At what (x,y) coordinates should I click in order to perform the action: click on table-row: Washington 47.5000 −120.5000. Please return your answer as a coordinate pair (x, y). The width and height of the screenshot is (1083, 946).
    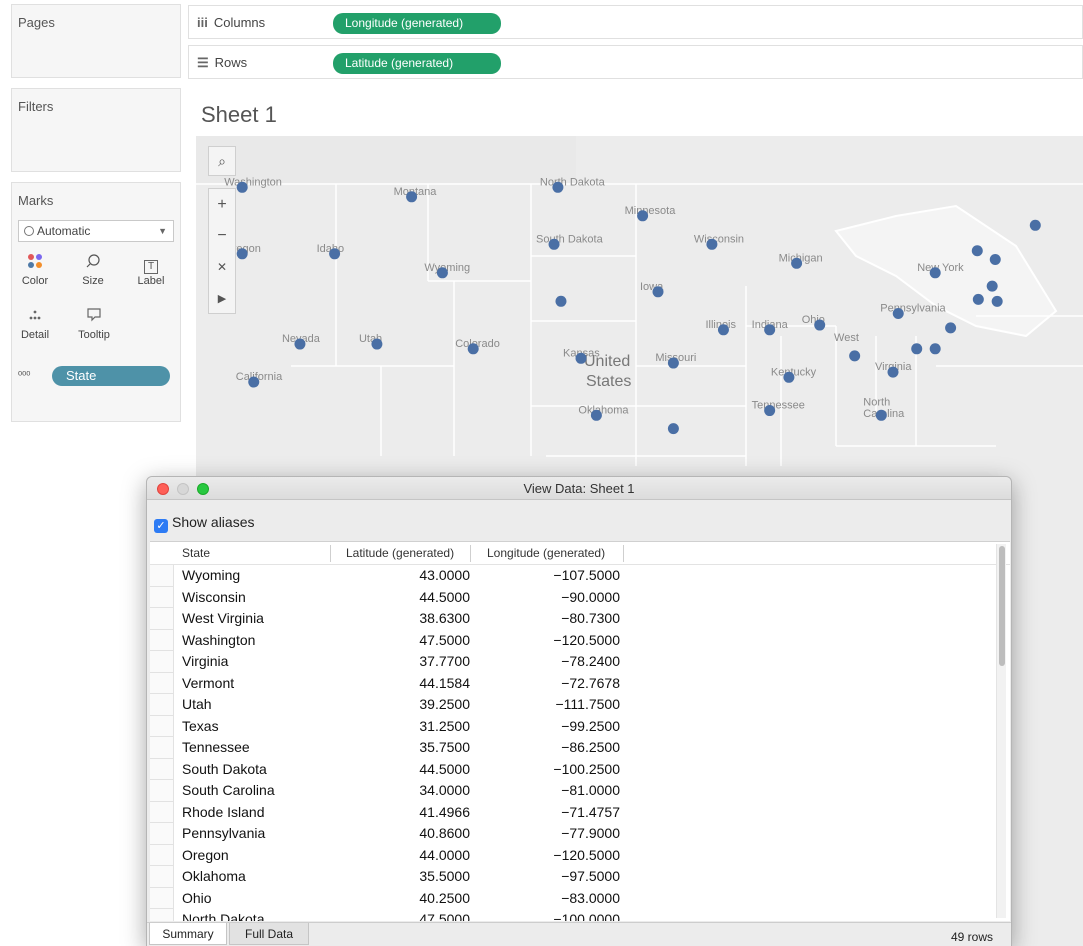
    Looking at the image, I should click on (580, 640).